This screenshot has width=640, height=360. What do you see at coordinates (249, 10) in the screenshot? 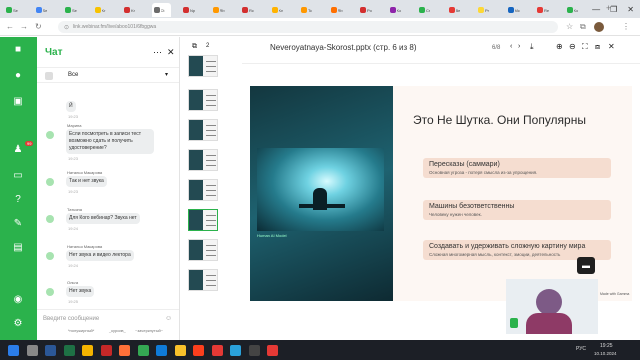
I see `browser-tab: Rc` at bounding box center [249, 10].